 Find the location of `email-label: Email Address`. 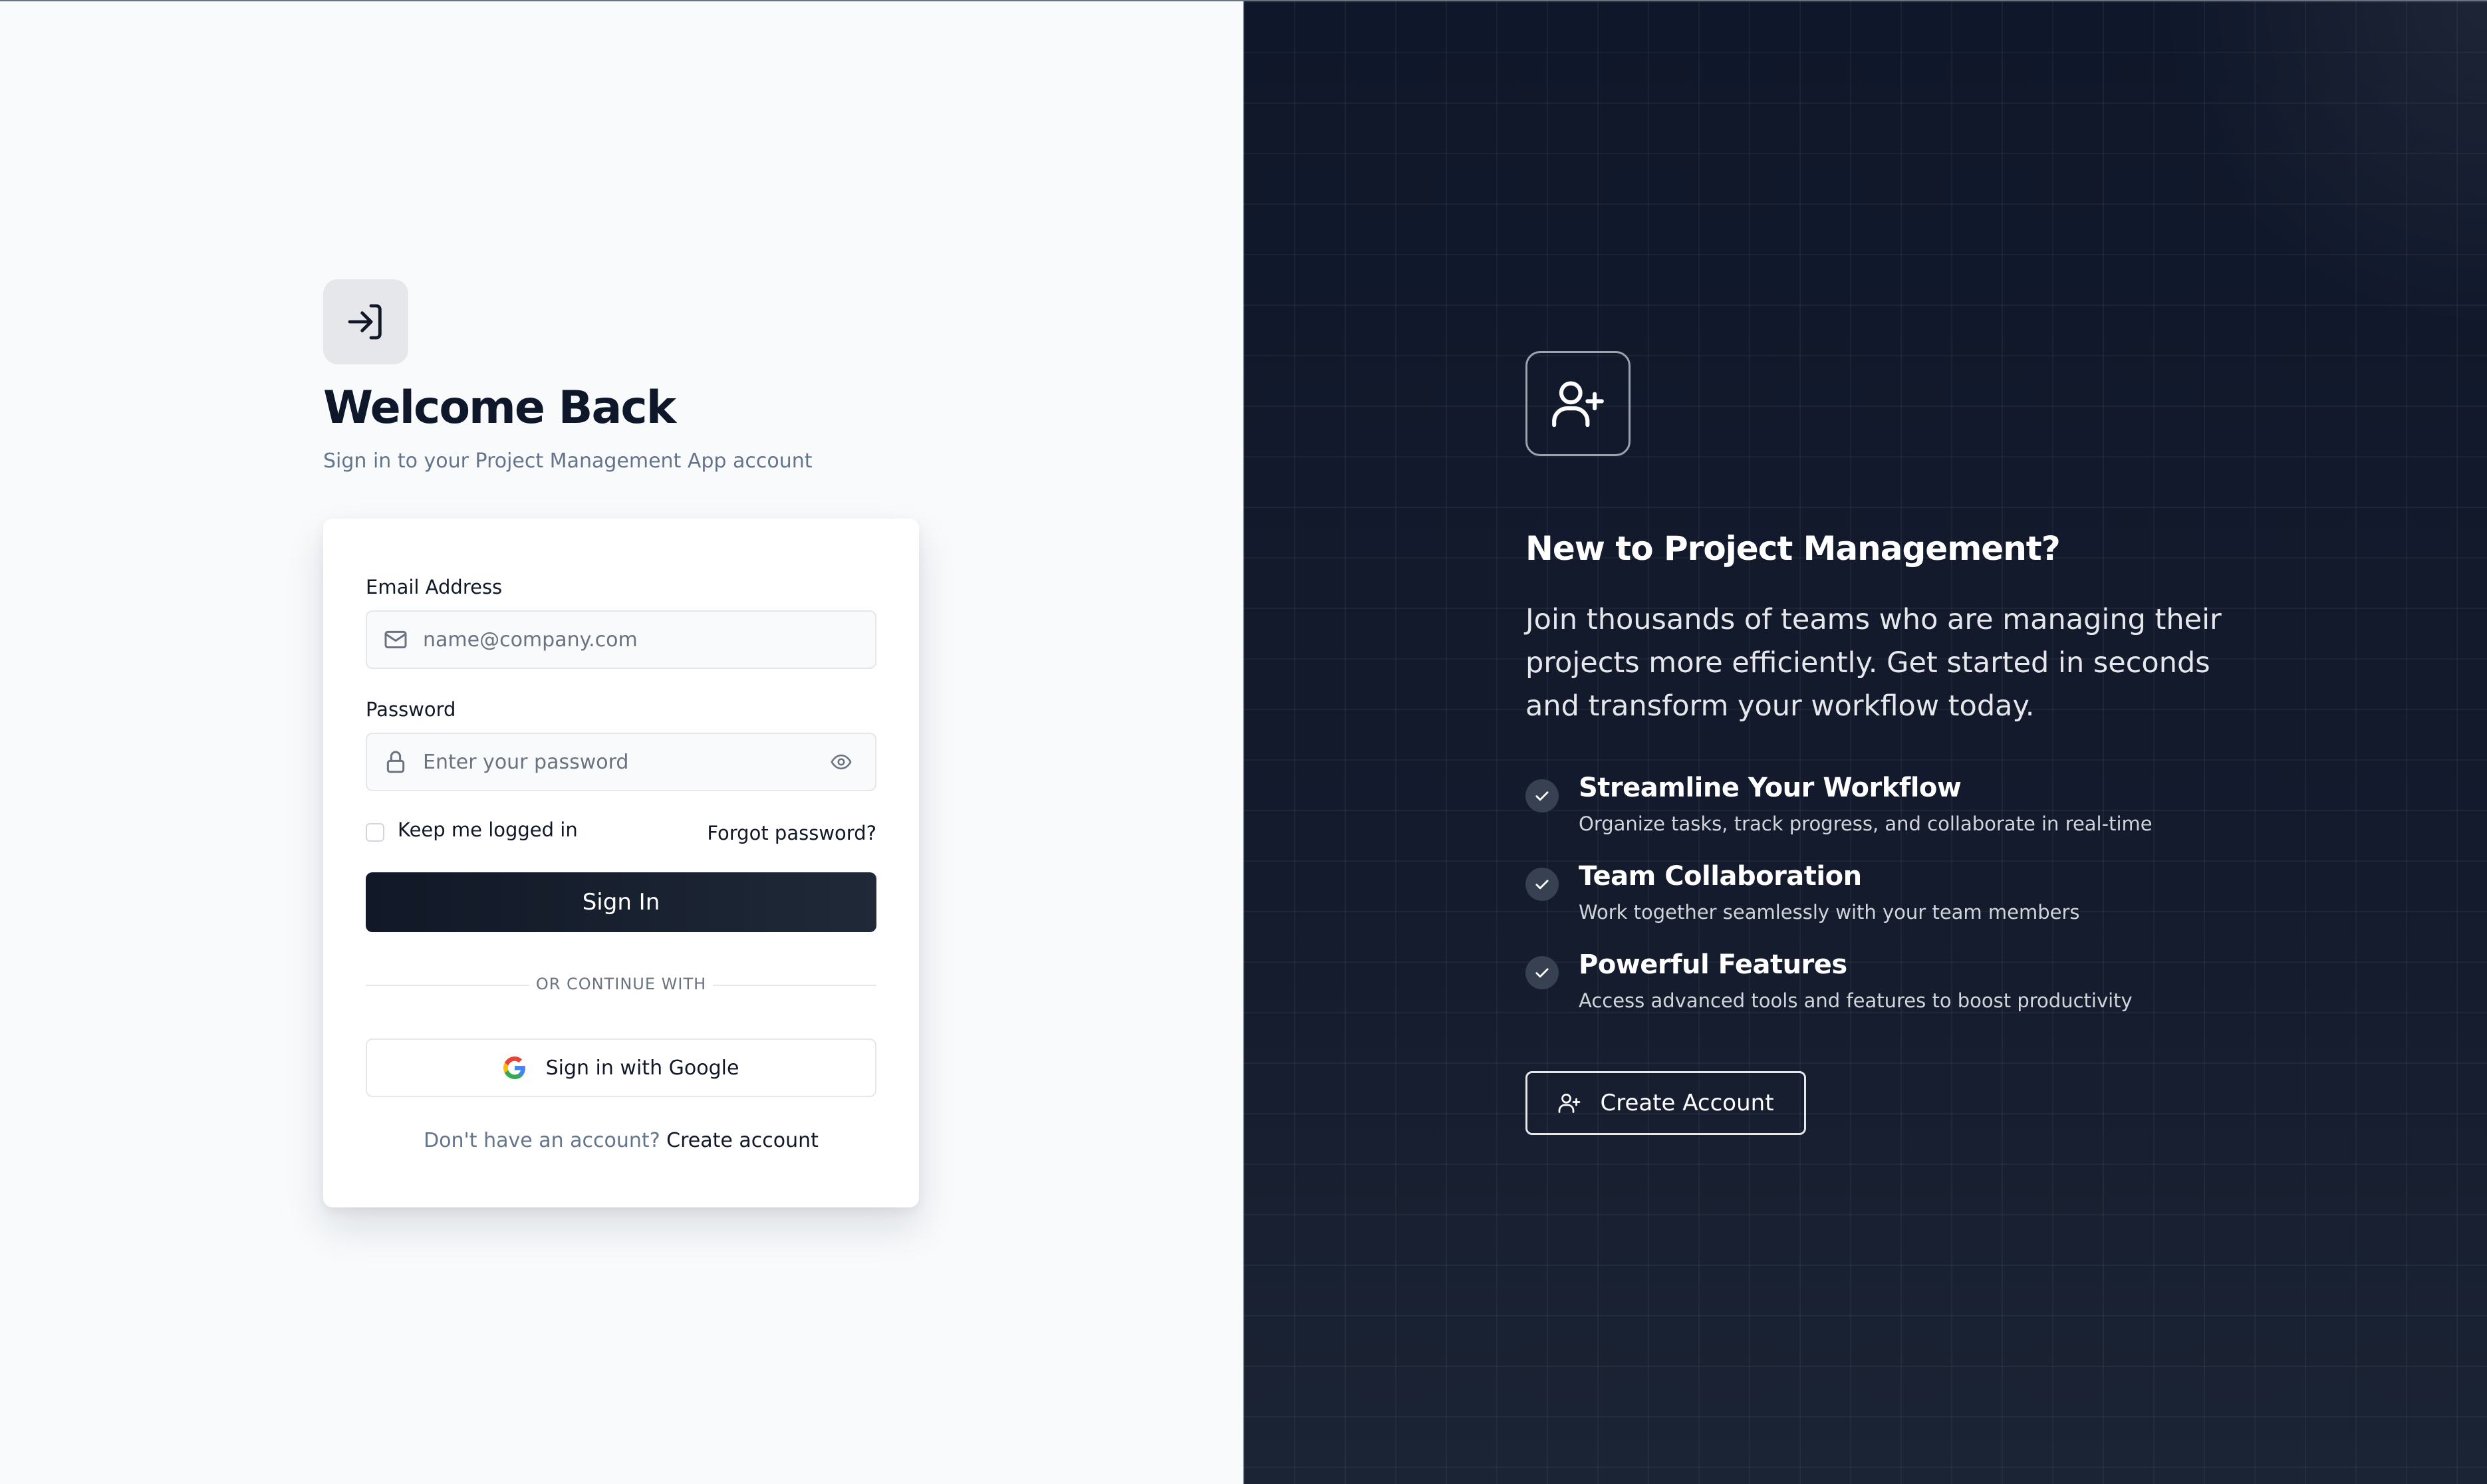

email-label: Email Address is located at coordinates (434, 587).